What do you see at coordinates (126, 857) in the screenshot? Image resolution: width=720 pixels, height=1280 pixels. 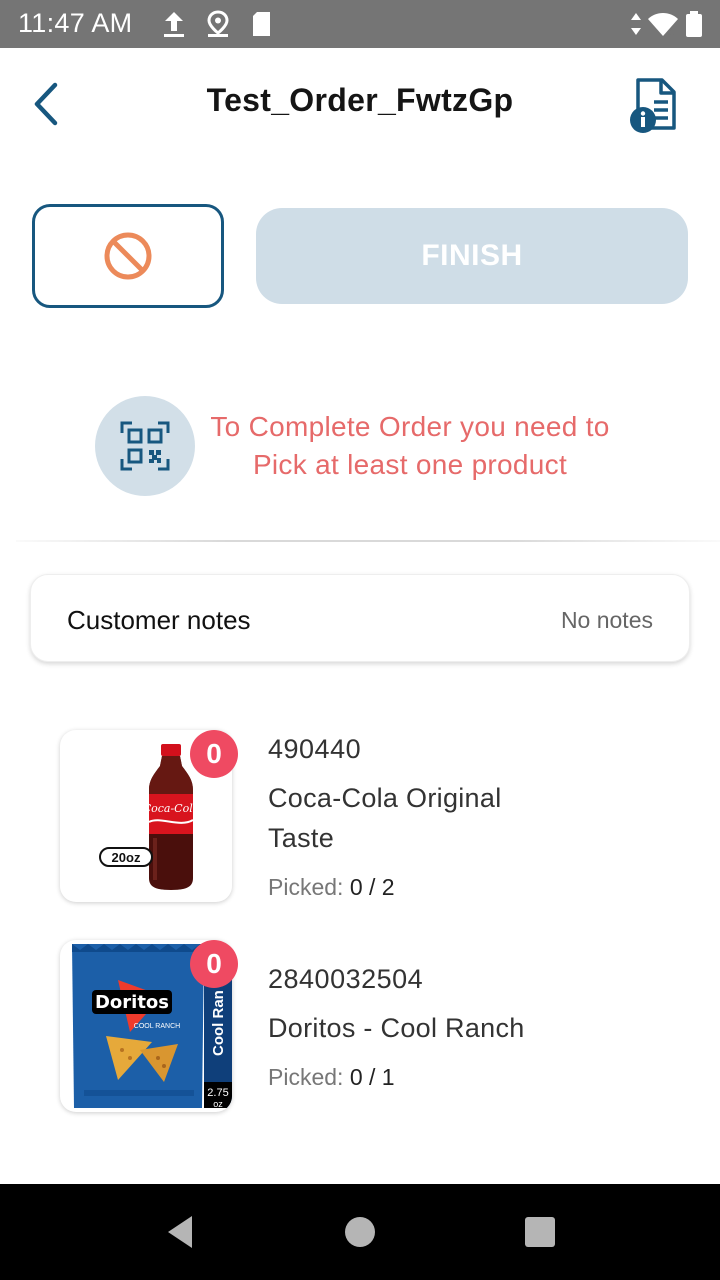 I see `size-label: 20oz` at bounding box center [126, 857].